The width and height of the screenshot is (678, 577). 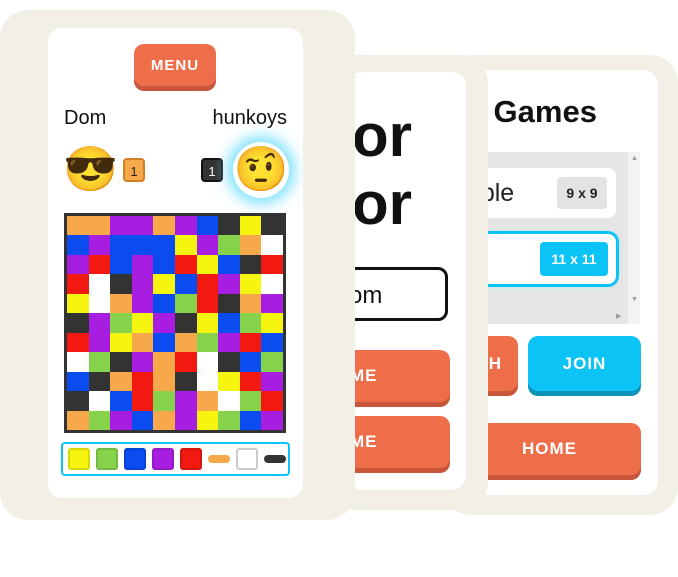 What do you see at coordinates (191, 459) in the screenshot?
I see `color-option-red` at bounding box center [191, 459].